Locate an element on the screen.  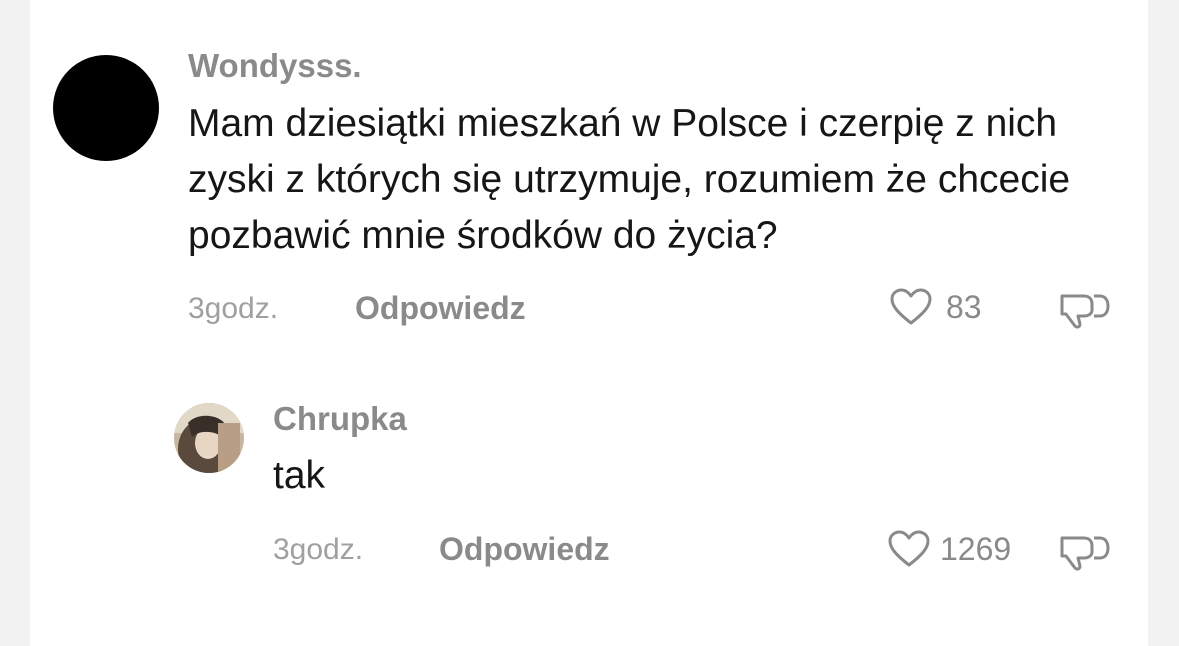
like-count: 1269 is located at coordinates (976, 548).